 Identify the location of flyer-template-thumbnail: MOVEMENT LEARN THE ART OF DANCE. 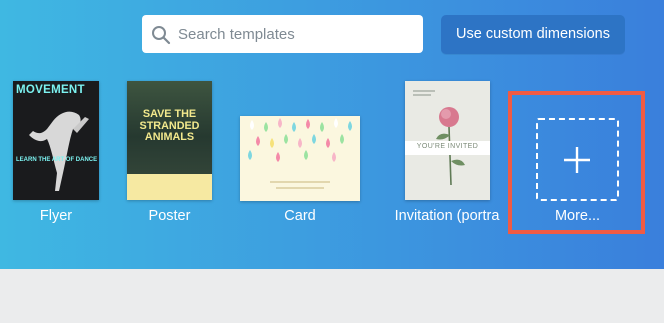
(56, 140).